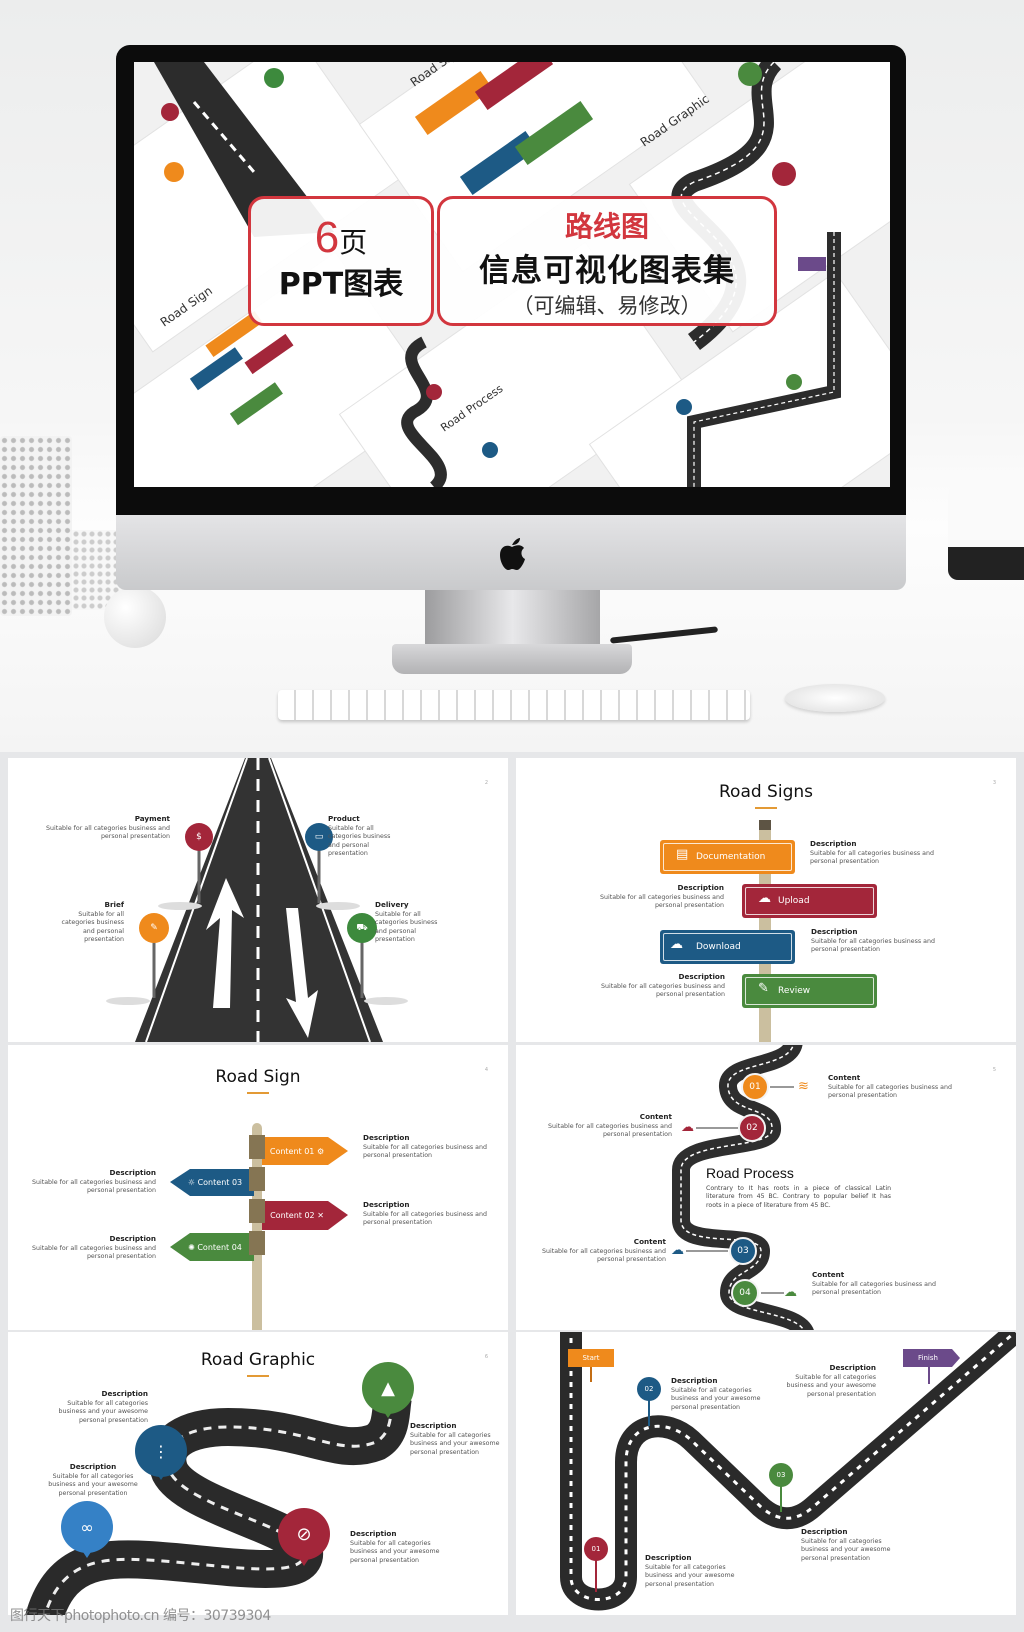  I want to click on apple-logo-icon, so click(512, 554).